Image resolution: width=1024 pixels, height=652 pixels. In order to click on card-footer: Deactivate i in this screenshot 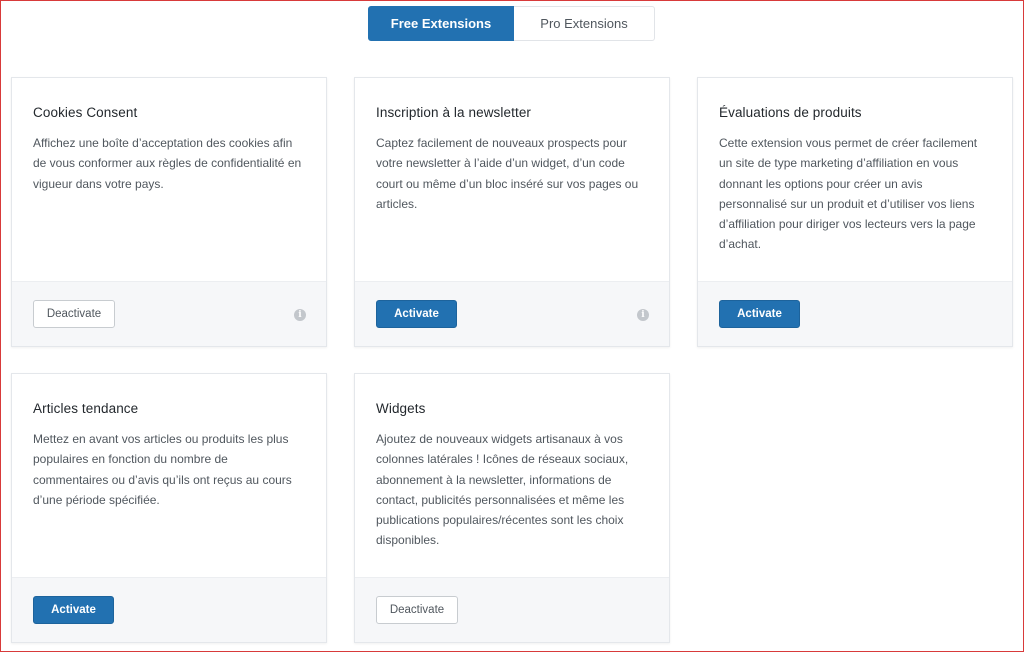, I will do `click(169, 313)`.